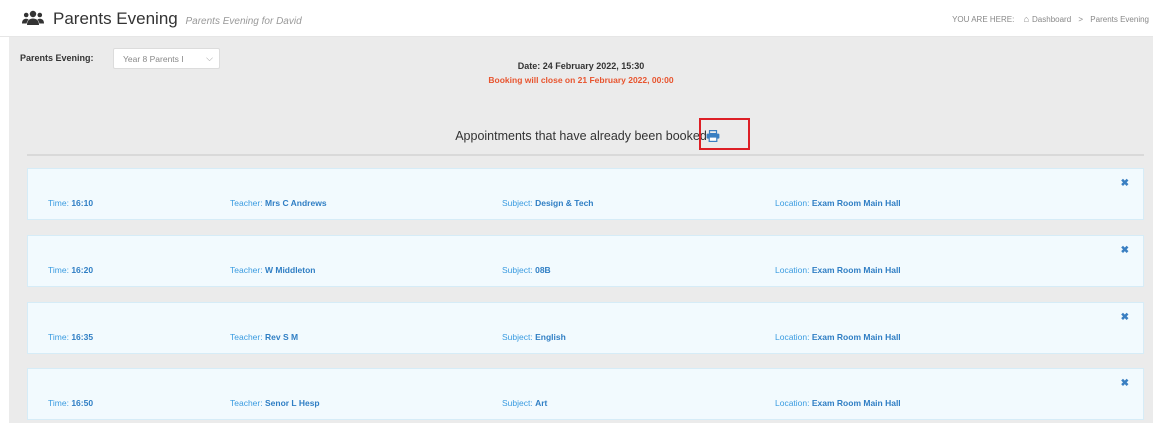 Image resolution: width=1153 pixels, height=423 pixels. I want to click on subject-value: 08B, so click(543, 270).